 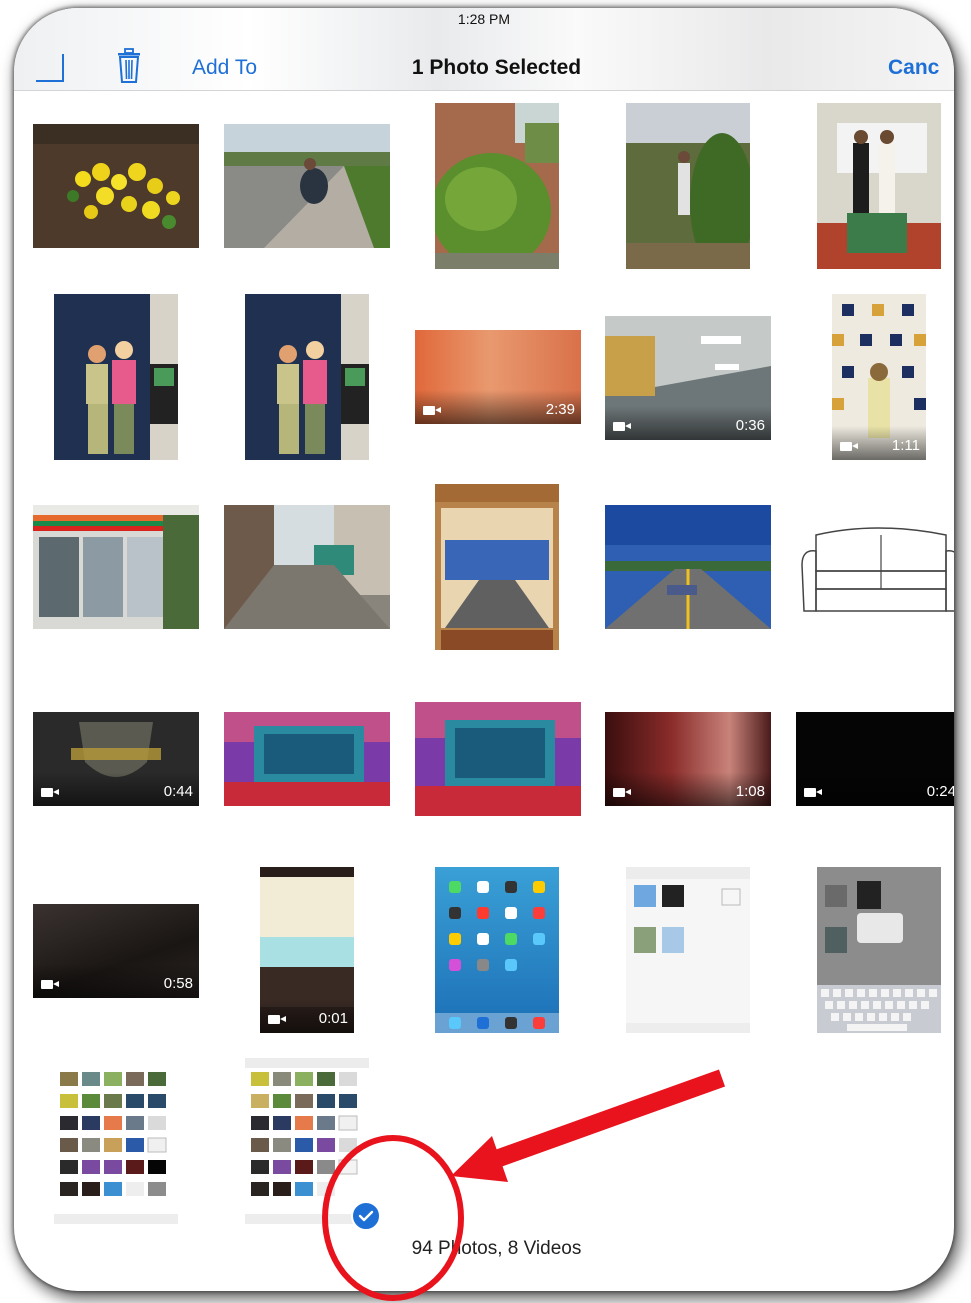 I want to click on road-image, so click(x=688, y=567).